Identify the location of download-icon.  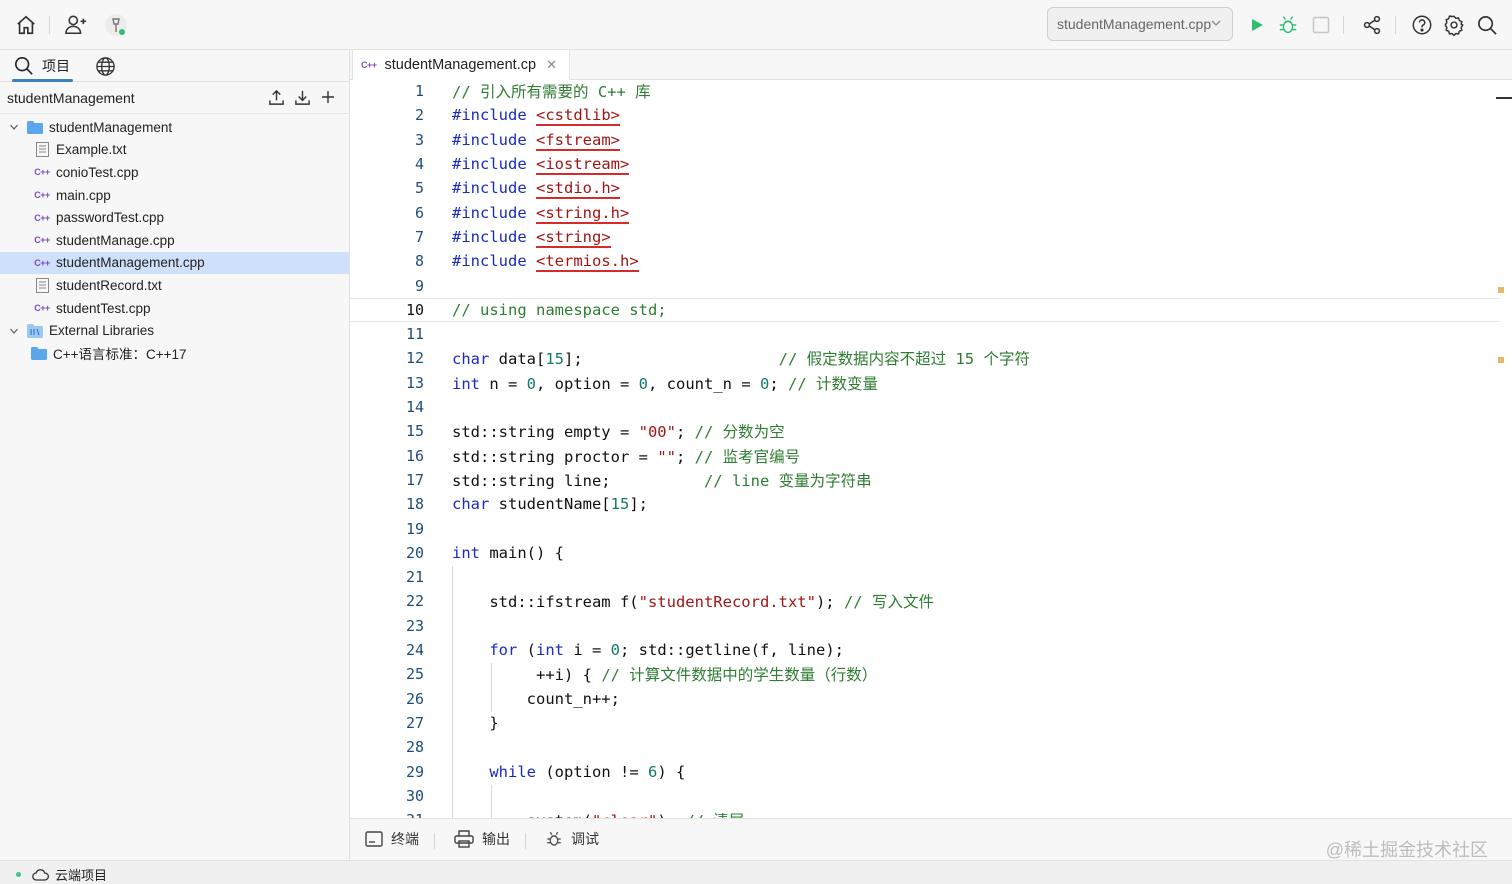
(302, 97).